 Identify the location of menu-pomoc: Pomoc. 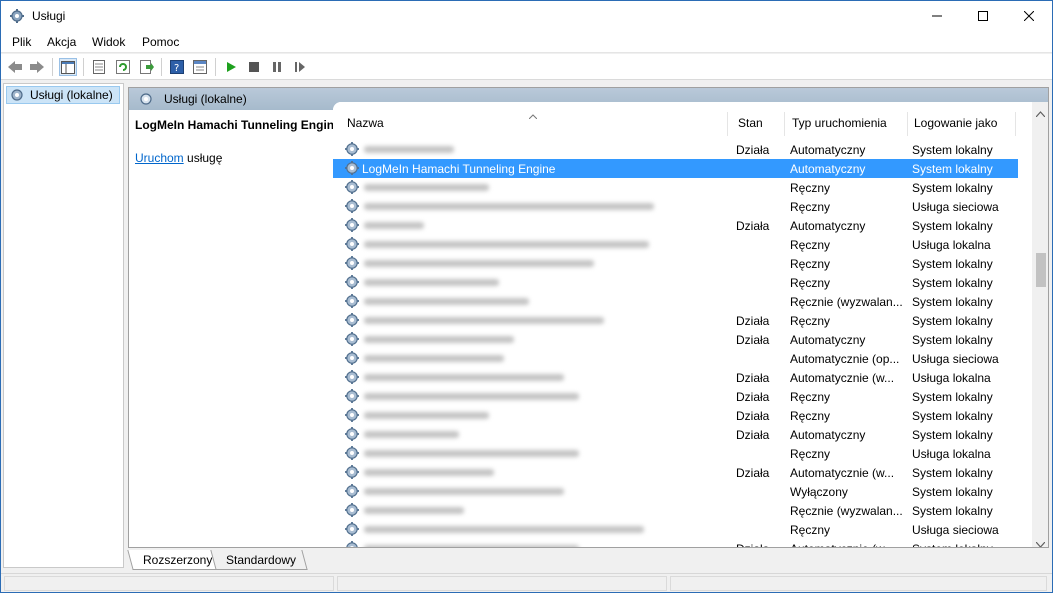
(160, 42).